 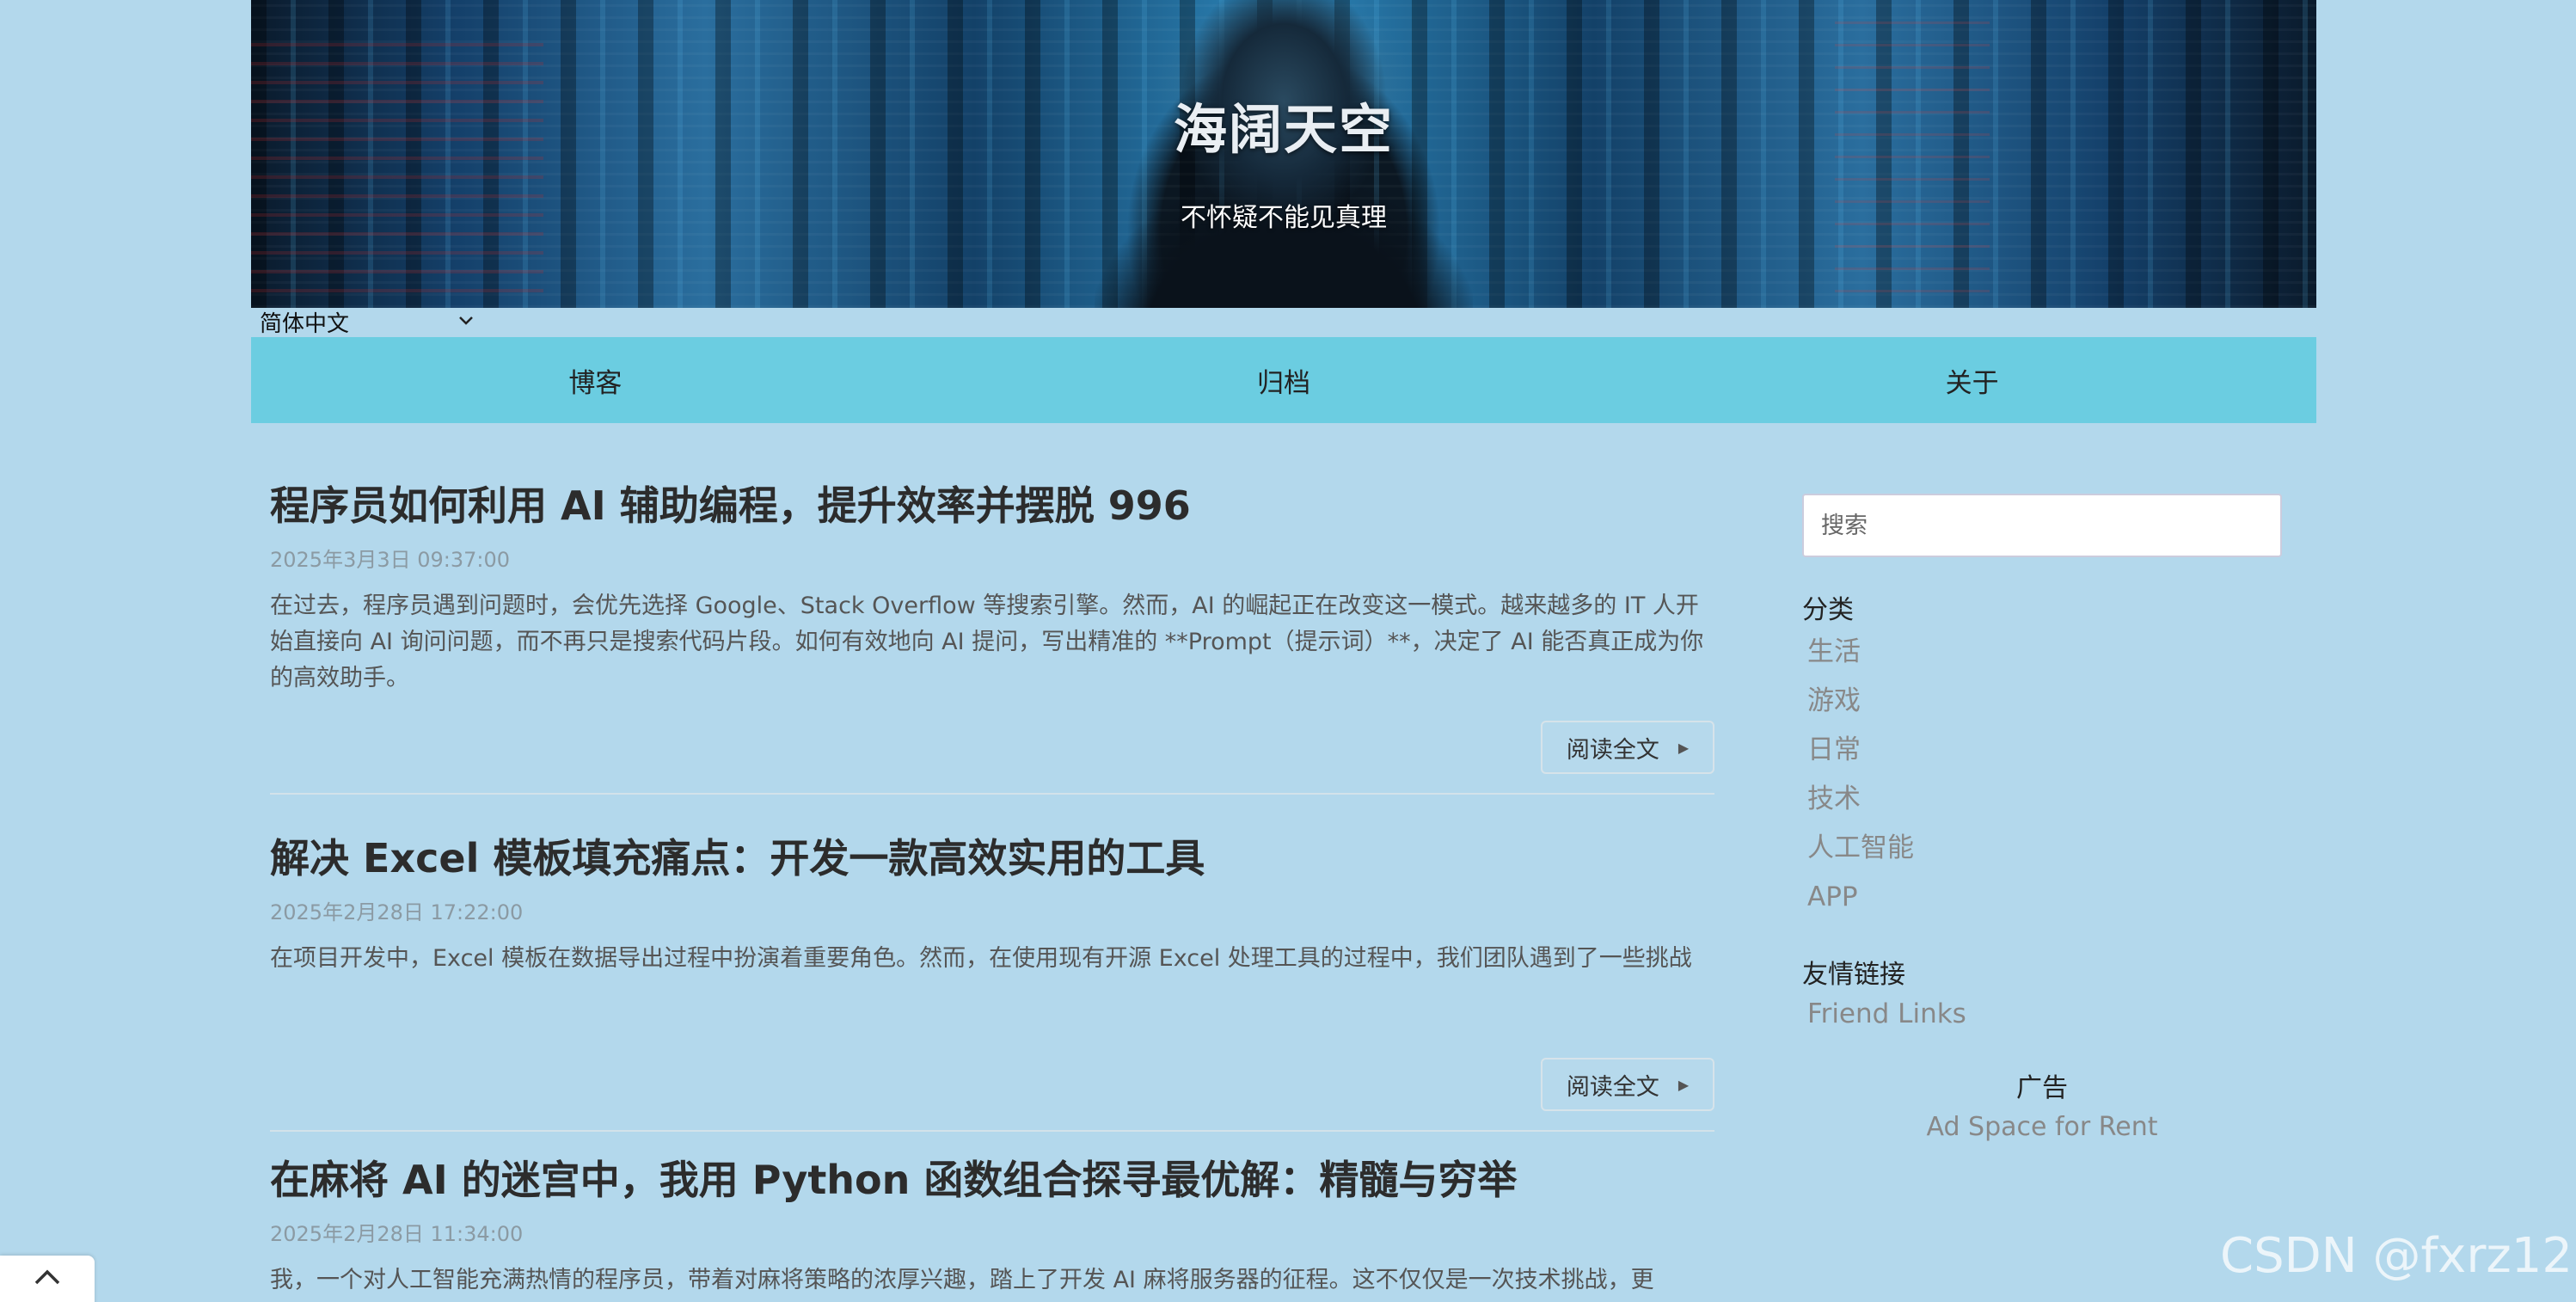 What do you see at coordinates (2042, 1013) in the screenshot?
I see `friend-link-item: Friend Links` at bounding box center [2042, 1013].